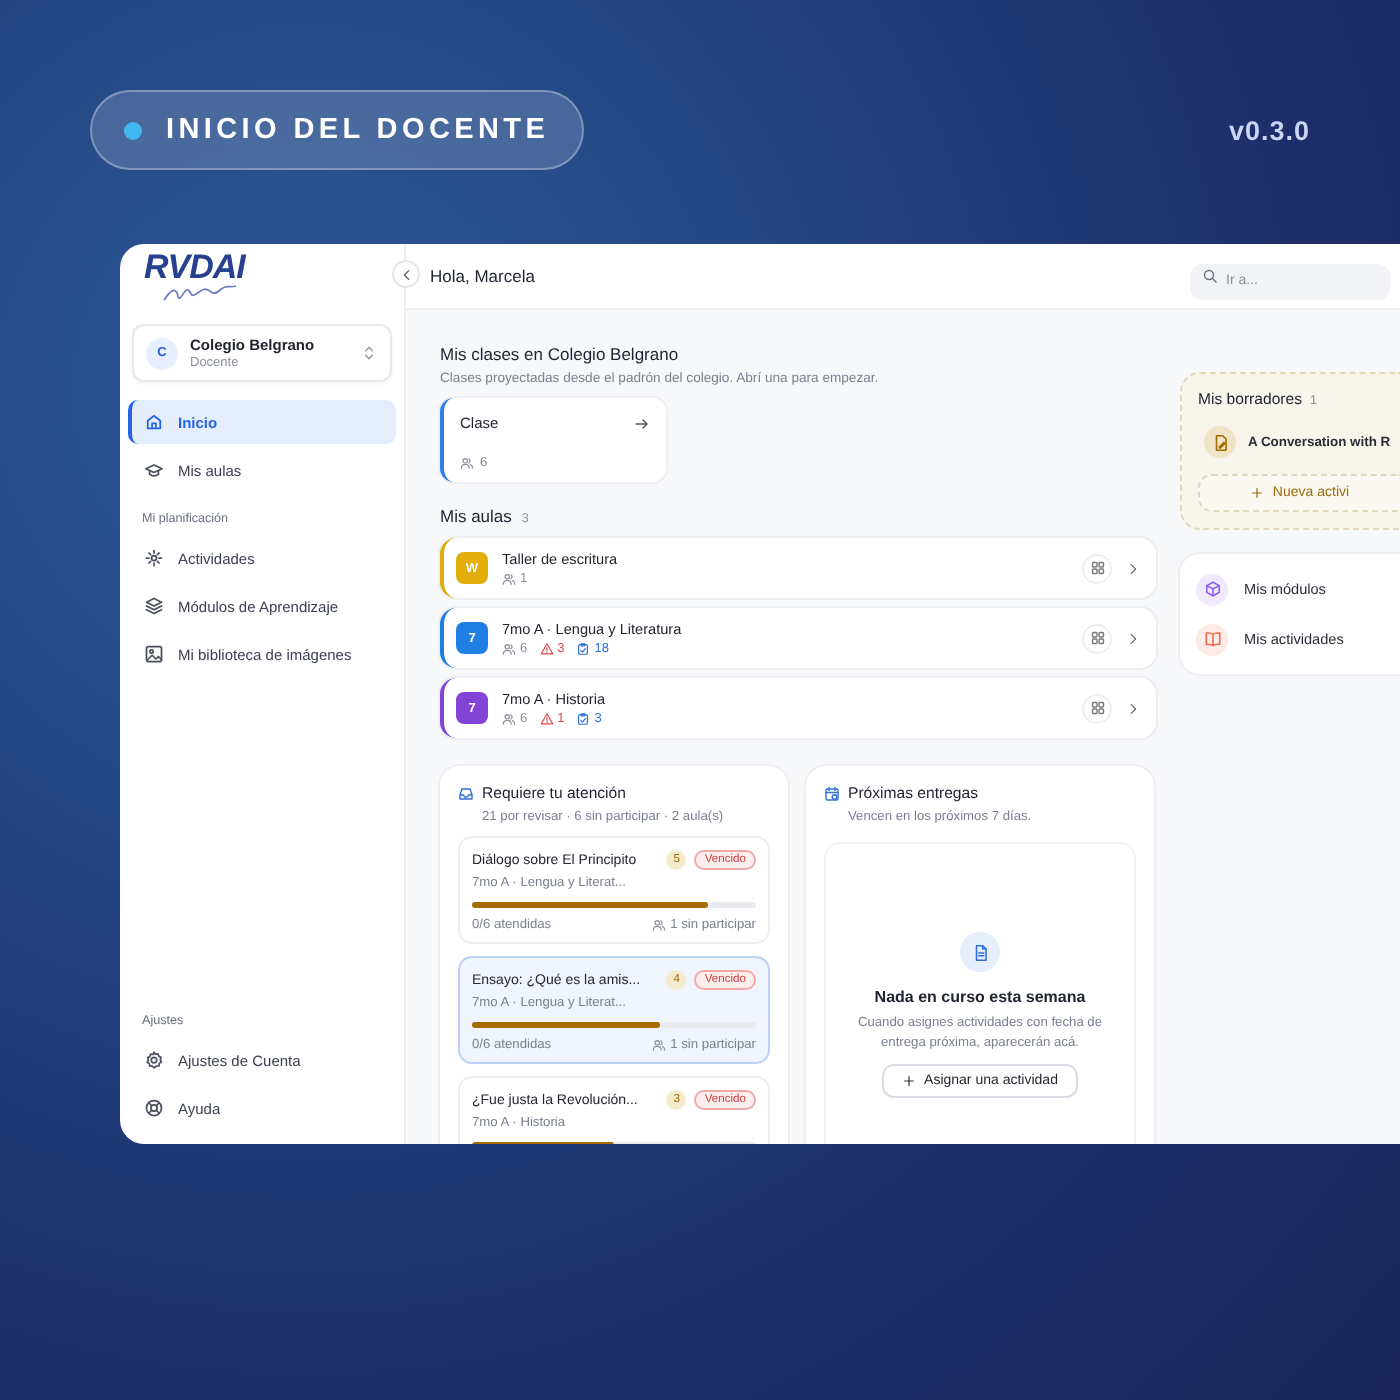 Image resolution: width=1400 pixels, height=1400 pixels. I want to click on document-edit-icon, so click(1220, 442).